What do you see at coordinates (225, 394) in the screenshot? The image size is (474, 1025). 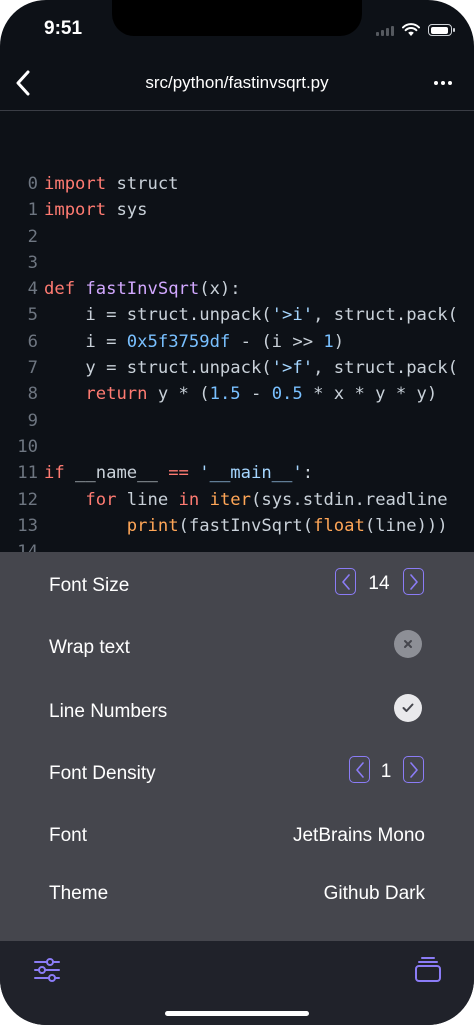 I see `code-token: 1.5` at bounding box center [225, 394].